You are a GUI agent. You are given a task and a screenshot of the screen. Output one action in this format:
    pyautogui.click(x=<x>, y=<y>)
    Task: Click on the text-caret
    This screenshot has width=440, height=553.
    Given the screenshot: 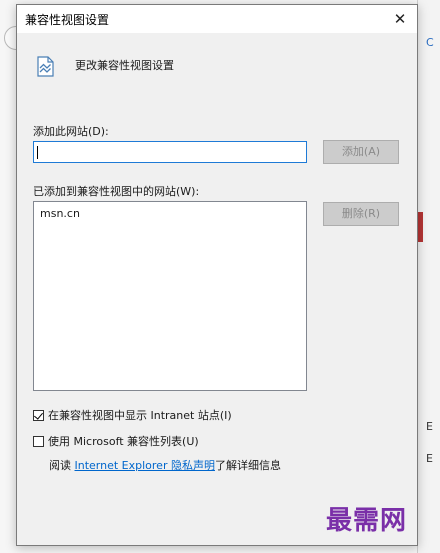 What is the action you would take?
    pyautogui.click(x=37, y=152)
    